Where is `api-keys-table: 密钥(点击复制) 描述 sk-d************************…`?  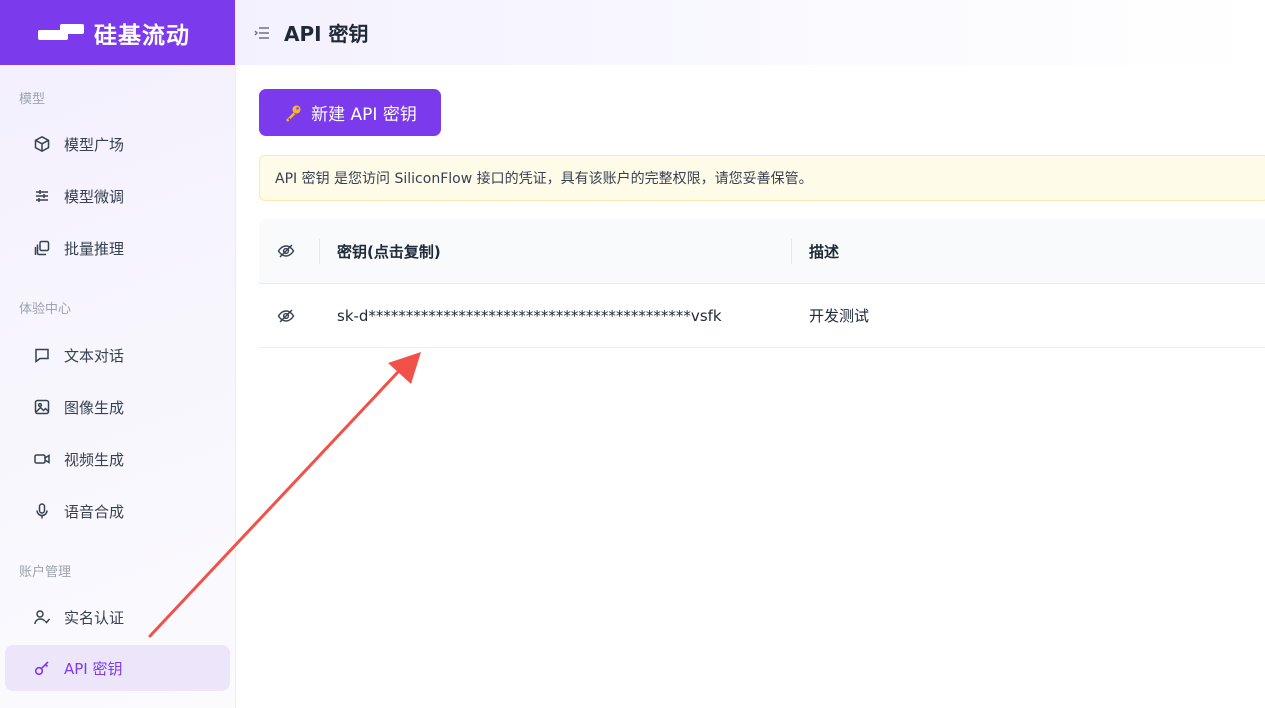
api-keys-table: 密钥(点击复制) 描述 sk-d************************… is located at coordinates (762, 283).